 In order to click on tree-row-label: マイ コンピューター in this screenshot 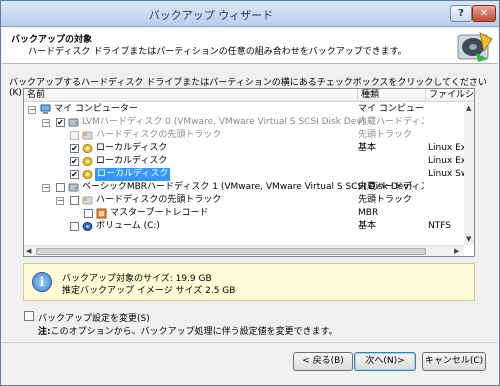, I will do `click(96, 109)`.